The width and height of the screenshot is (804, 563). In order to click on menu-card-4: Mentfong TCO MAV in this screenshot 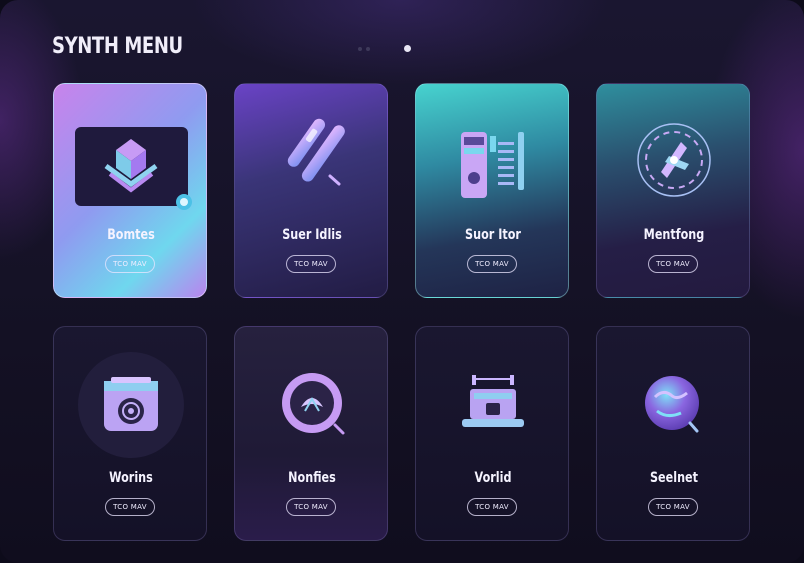, I will do `click(673, 190)`.